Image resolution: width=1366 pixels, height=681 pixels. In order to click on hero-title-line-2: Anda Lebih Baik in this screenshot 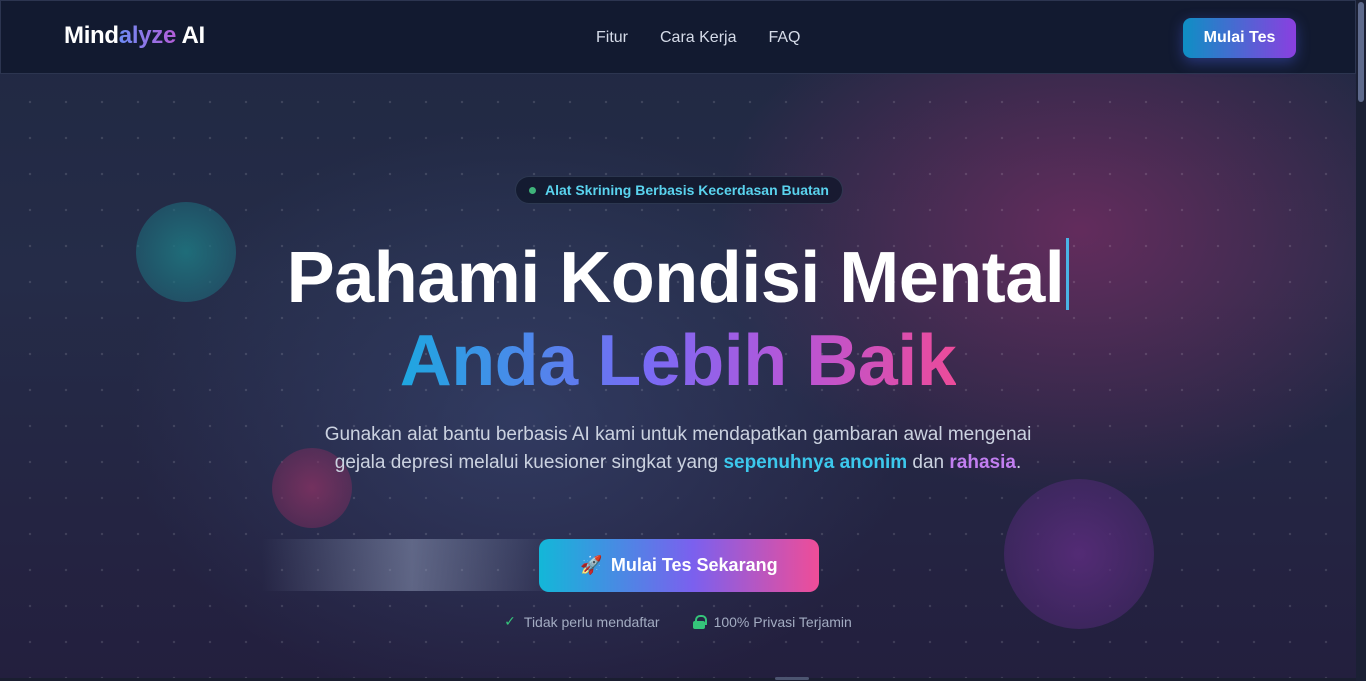, I will do `click(678, 361)`.